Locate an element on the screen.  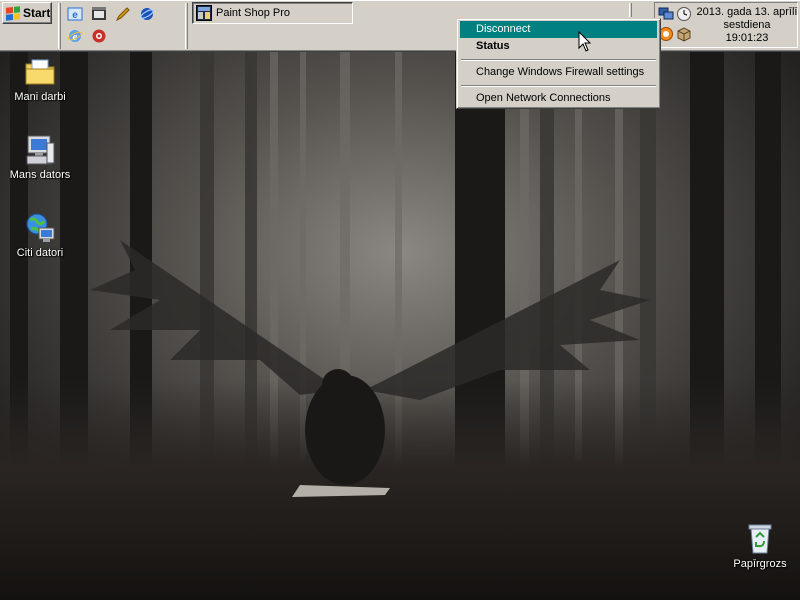
clock-tray-icon is located at coordinates (684, 14).